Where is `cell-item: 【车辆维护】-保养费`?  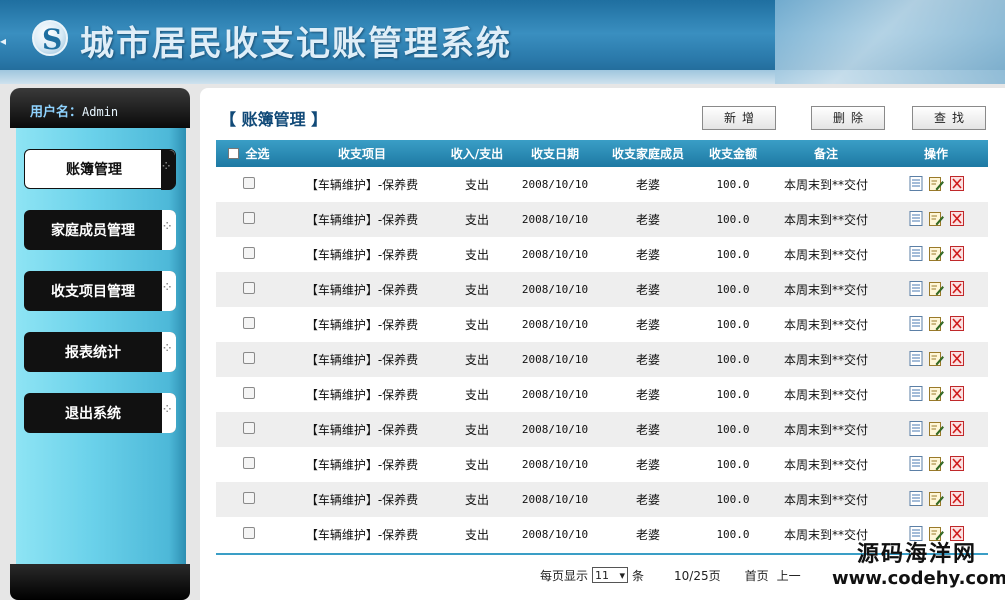 cell-item: 【车辆维护】-保养费 is located at coordinates (362, 465).